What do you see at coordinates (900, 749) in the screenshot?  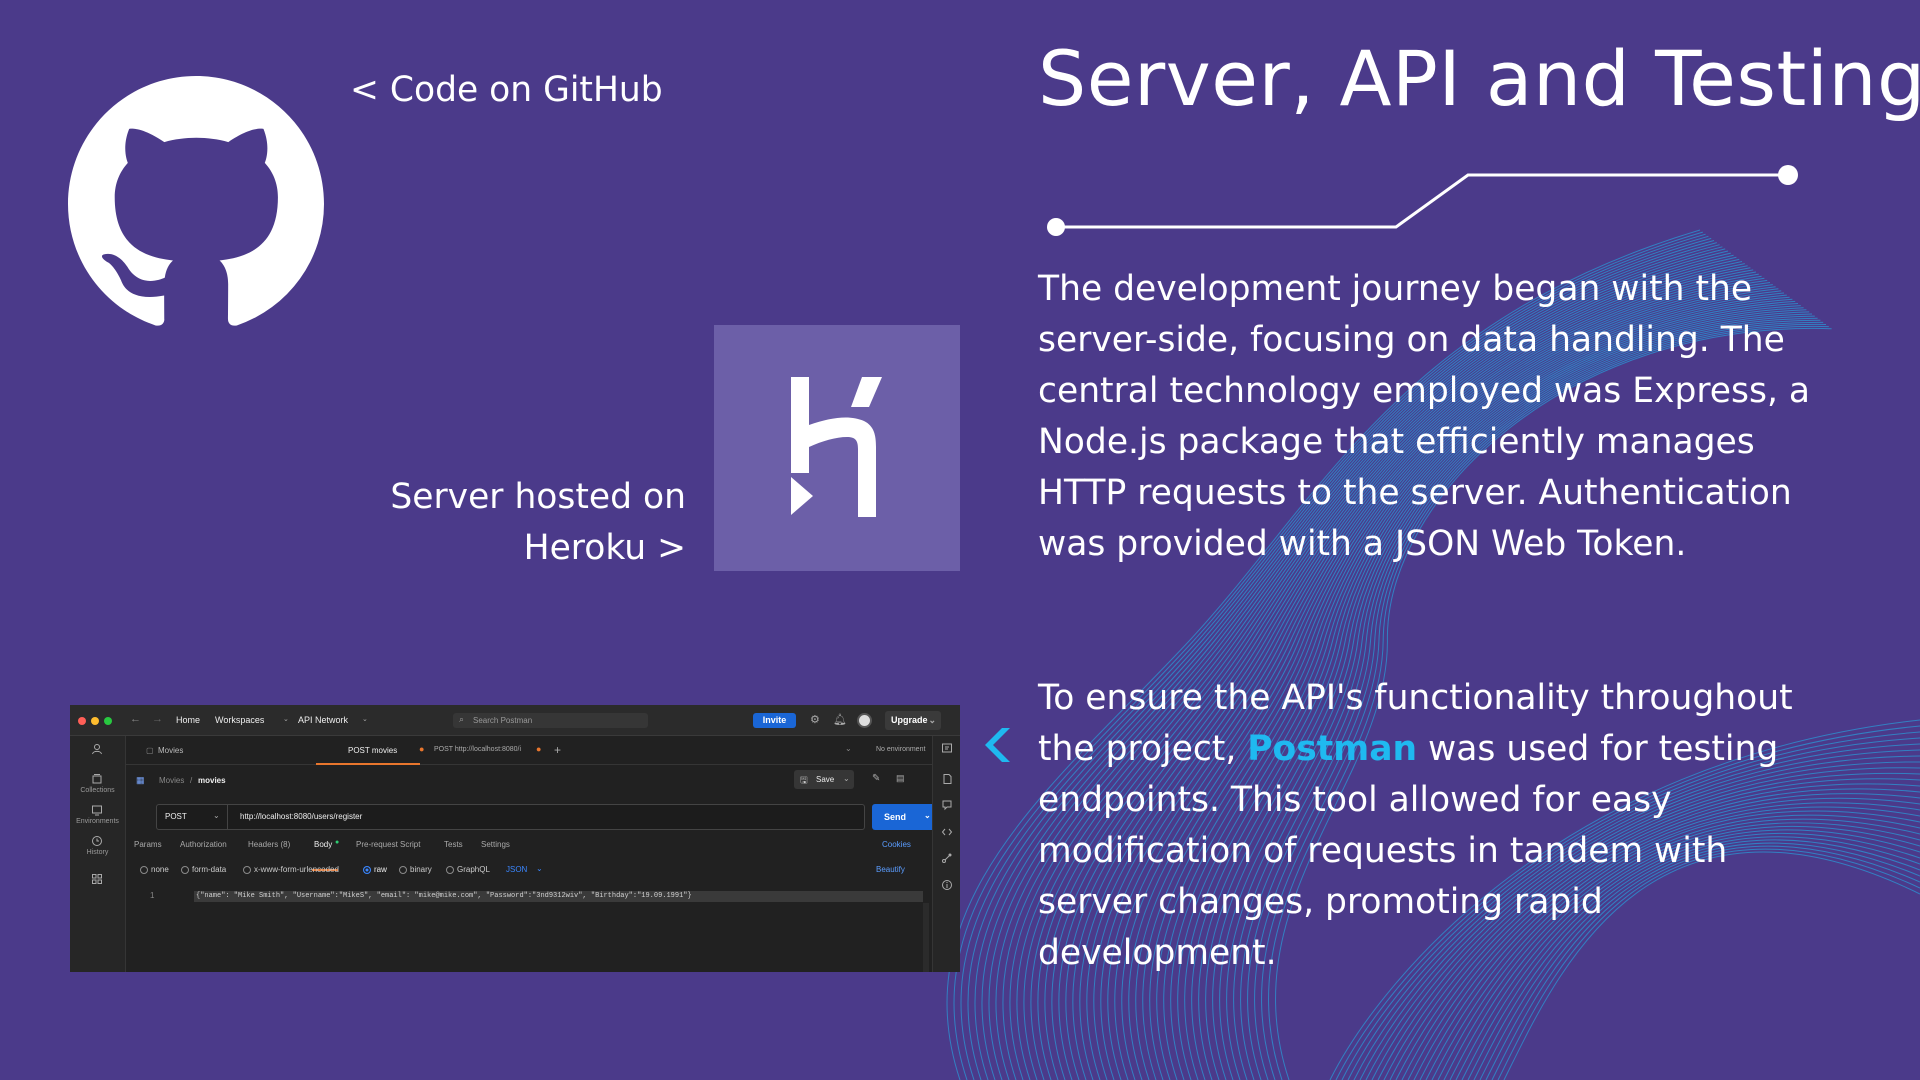 I see `environment-select: No environment` at bounding box center [900, 749].